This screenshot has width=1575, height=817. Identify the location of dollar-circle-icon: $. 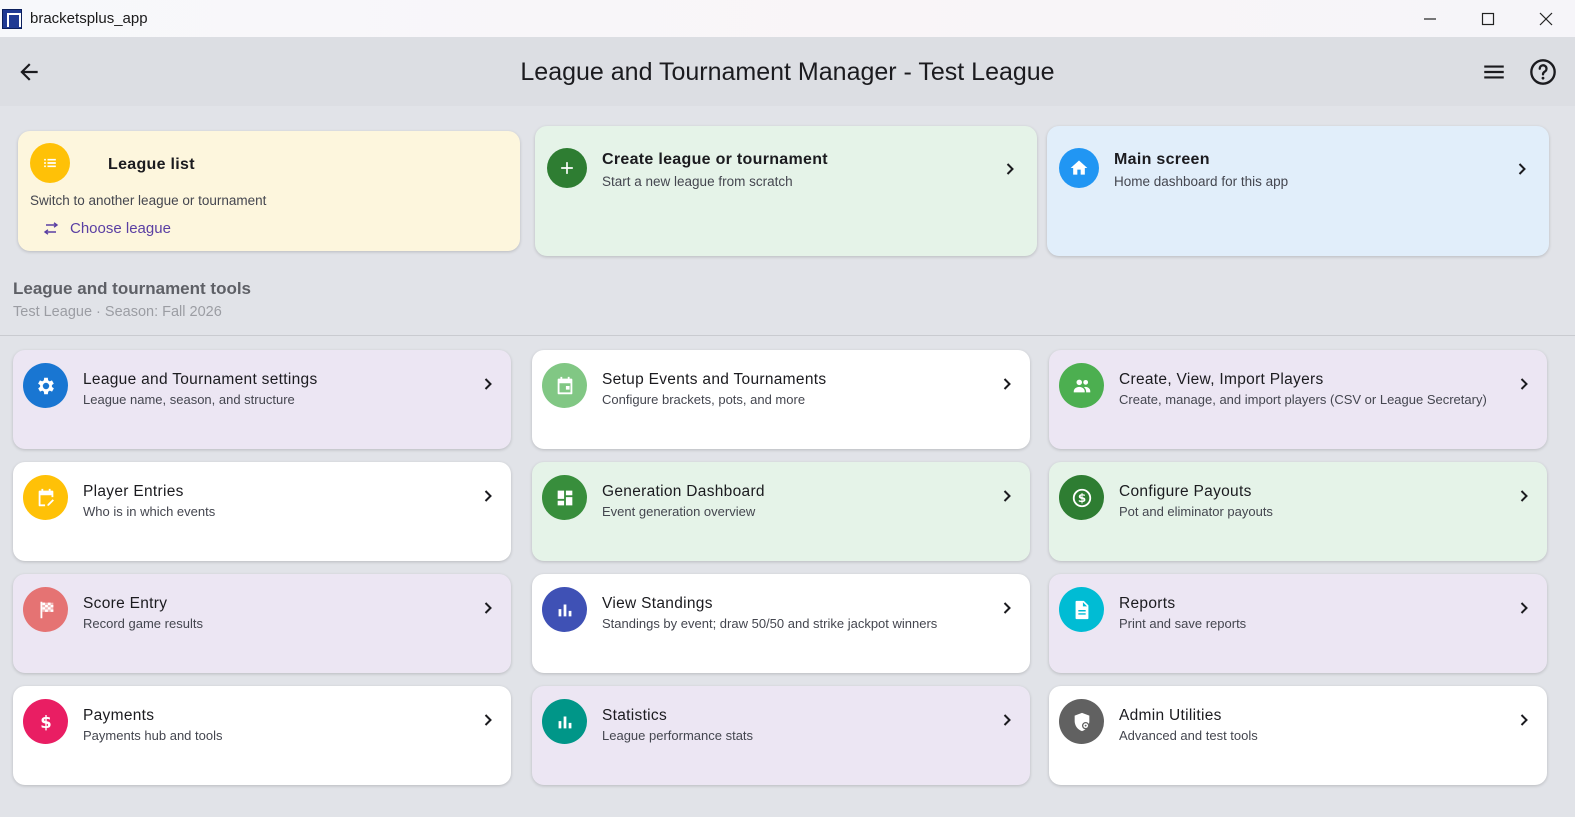
(1081, 497).